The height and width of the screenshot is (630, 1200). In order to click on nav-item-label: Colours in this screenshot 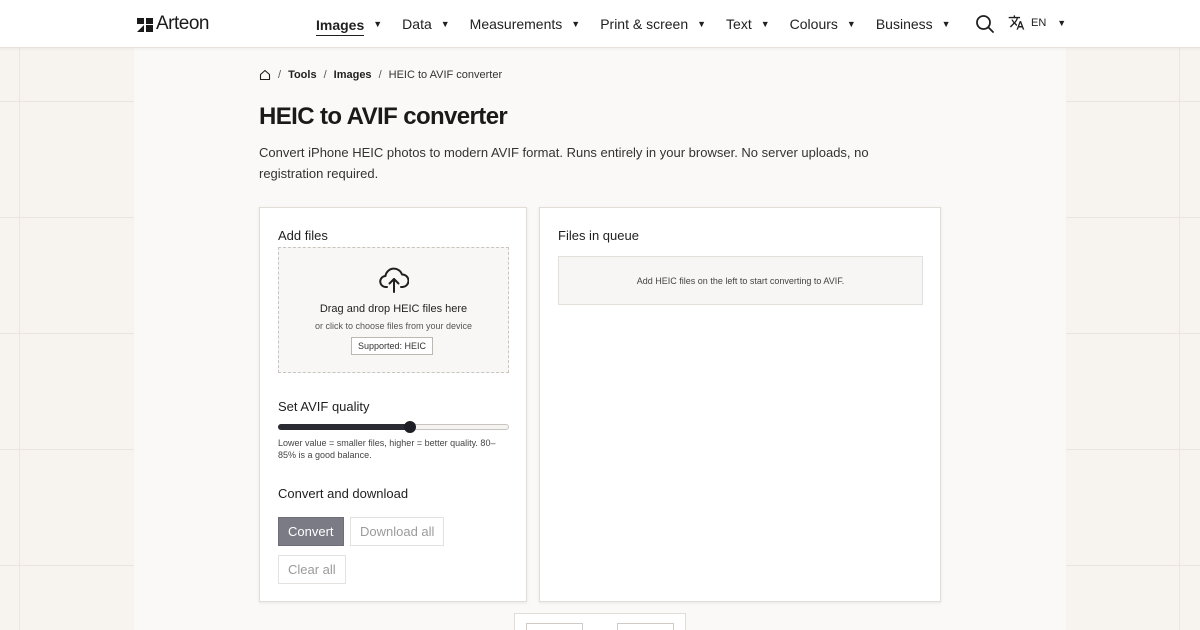, I will do `click(813, 24)`.